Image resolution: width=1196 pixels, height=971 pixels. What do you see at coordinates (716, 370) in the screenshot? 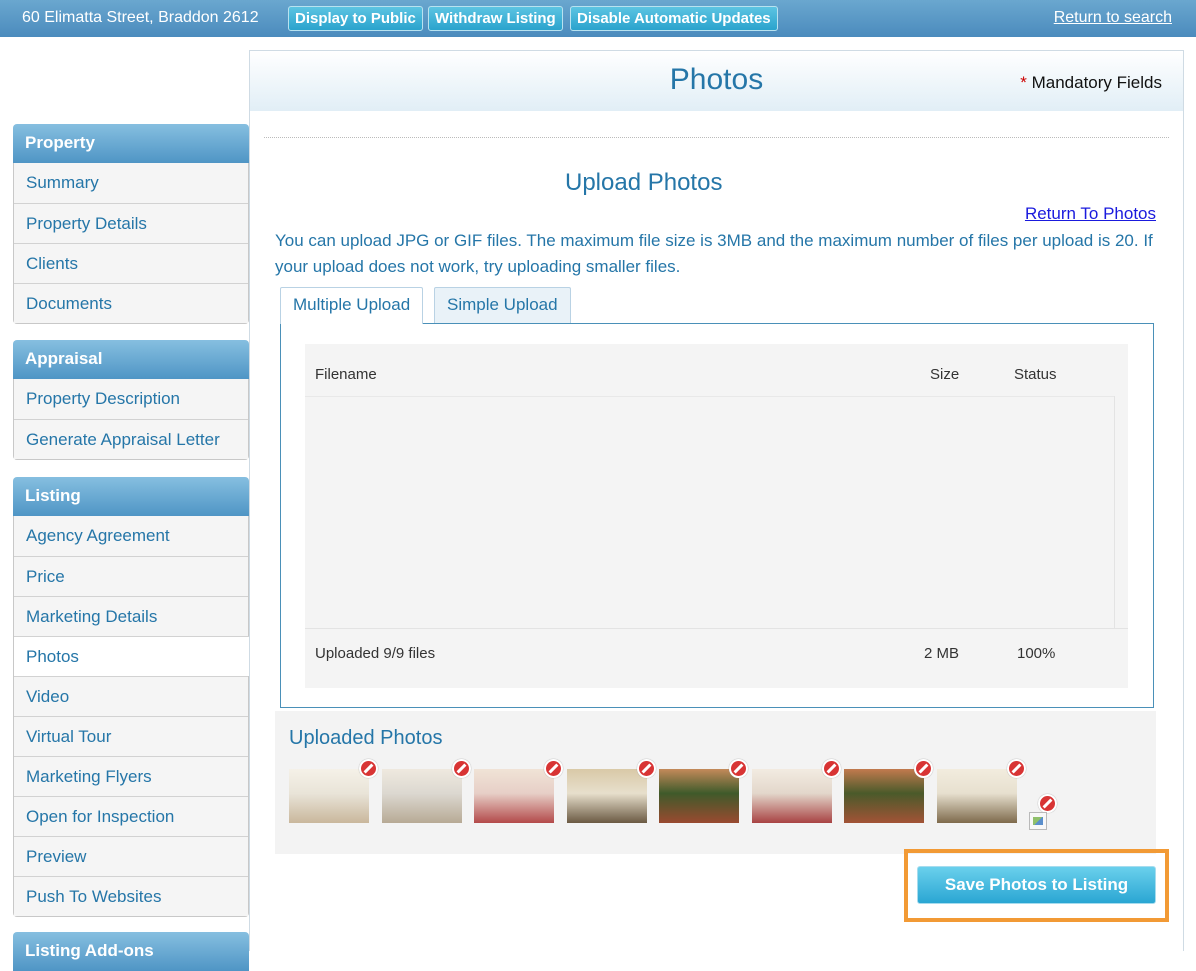
I see `file-list-header: Filename Size Status` at bounding box center [716, 370].